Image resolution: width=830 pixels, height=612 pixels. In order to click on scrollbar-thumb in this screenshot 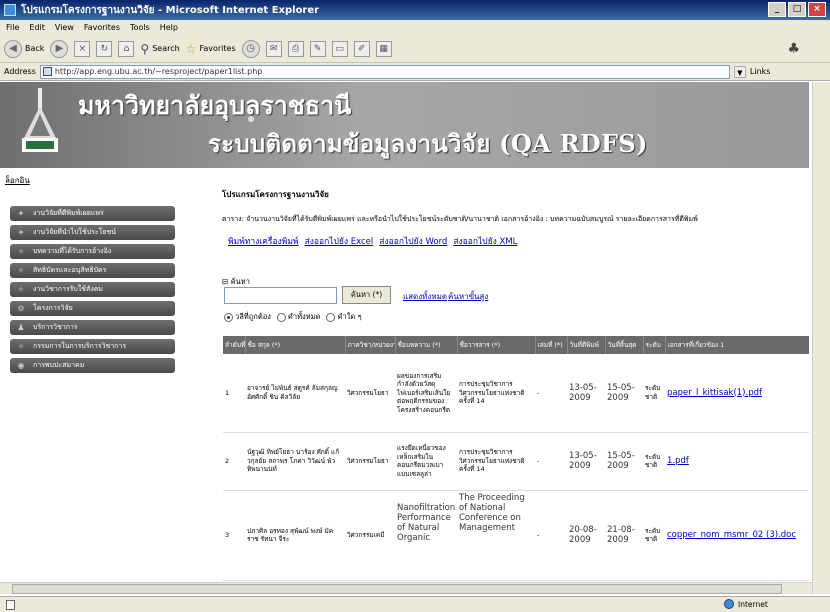, I will do `click(397, 589)`.